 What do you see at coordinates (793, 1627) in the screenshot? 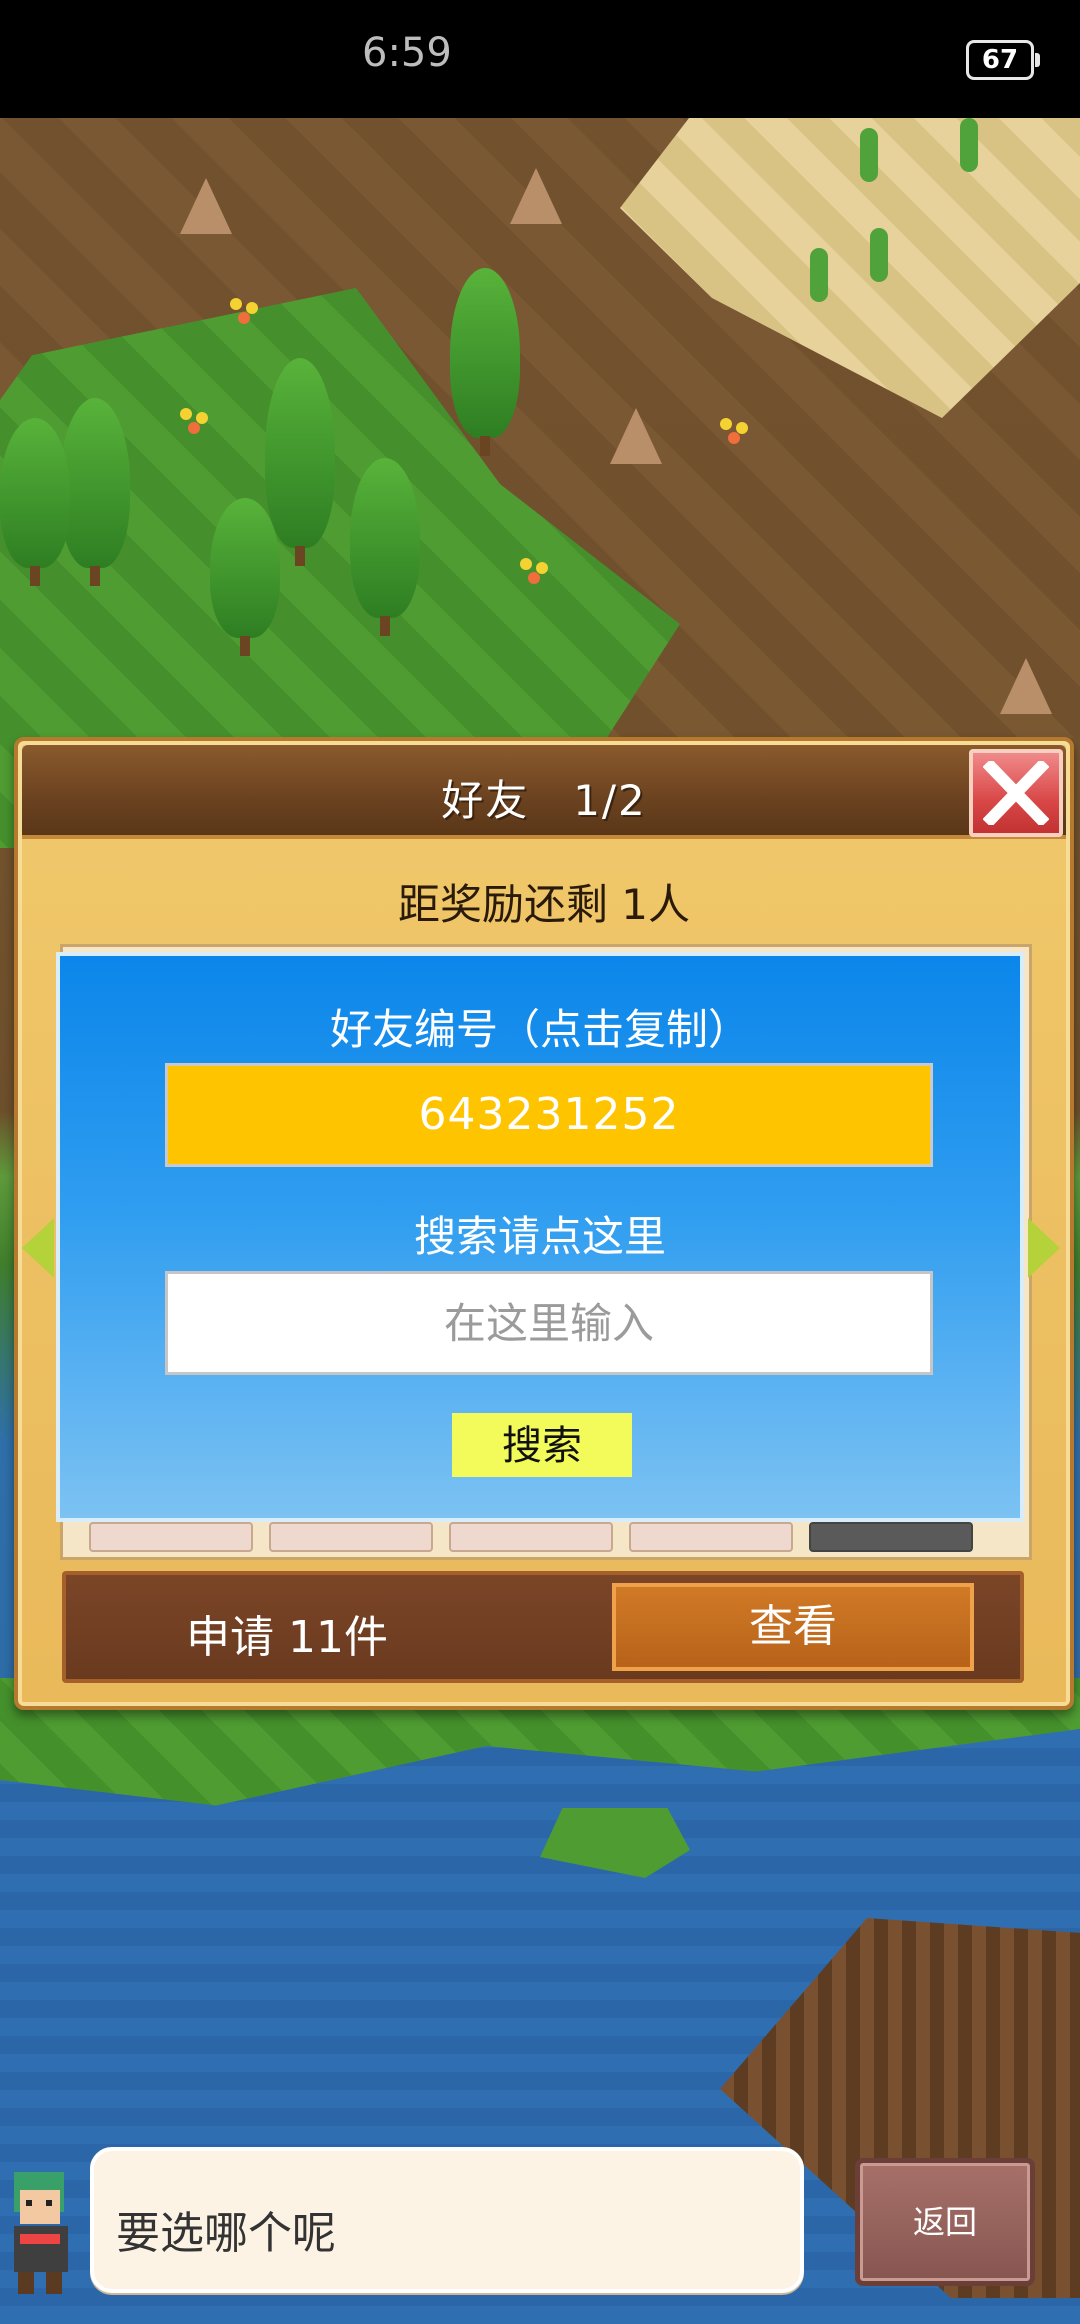
I see `view-applications-button: 查看` at bounding box center [793, 1627].